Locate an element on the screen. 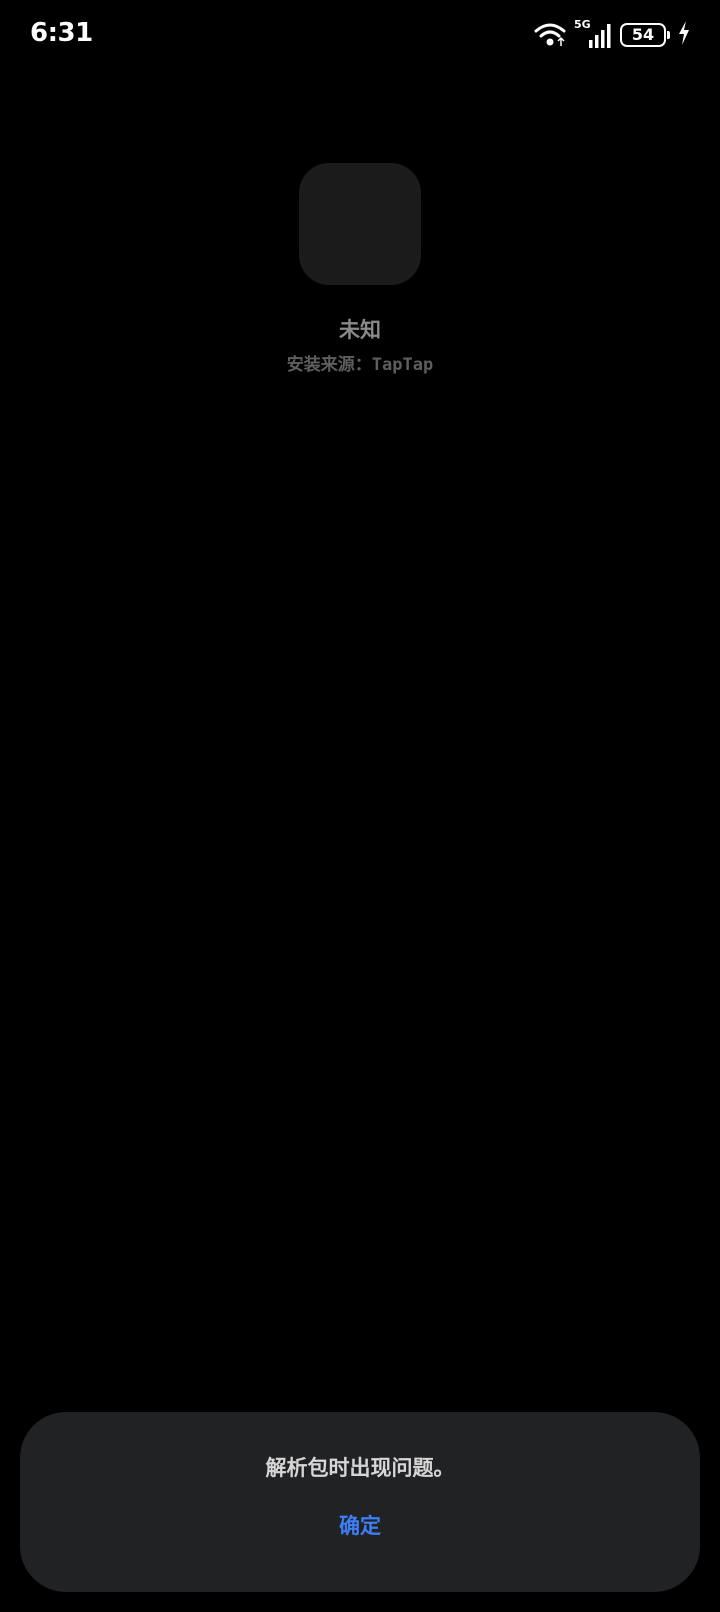  battery-level: 54 is located at coordinates (643, 34).